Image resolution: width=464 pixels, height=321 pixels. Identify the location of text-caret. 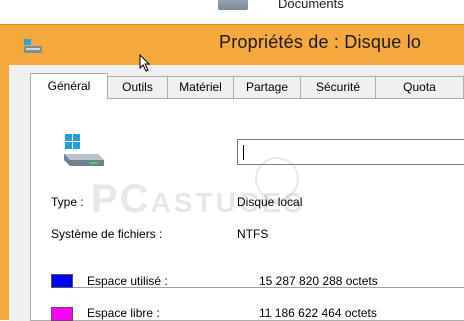
(243, 152).